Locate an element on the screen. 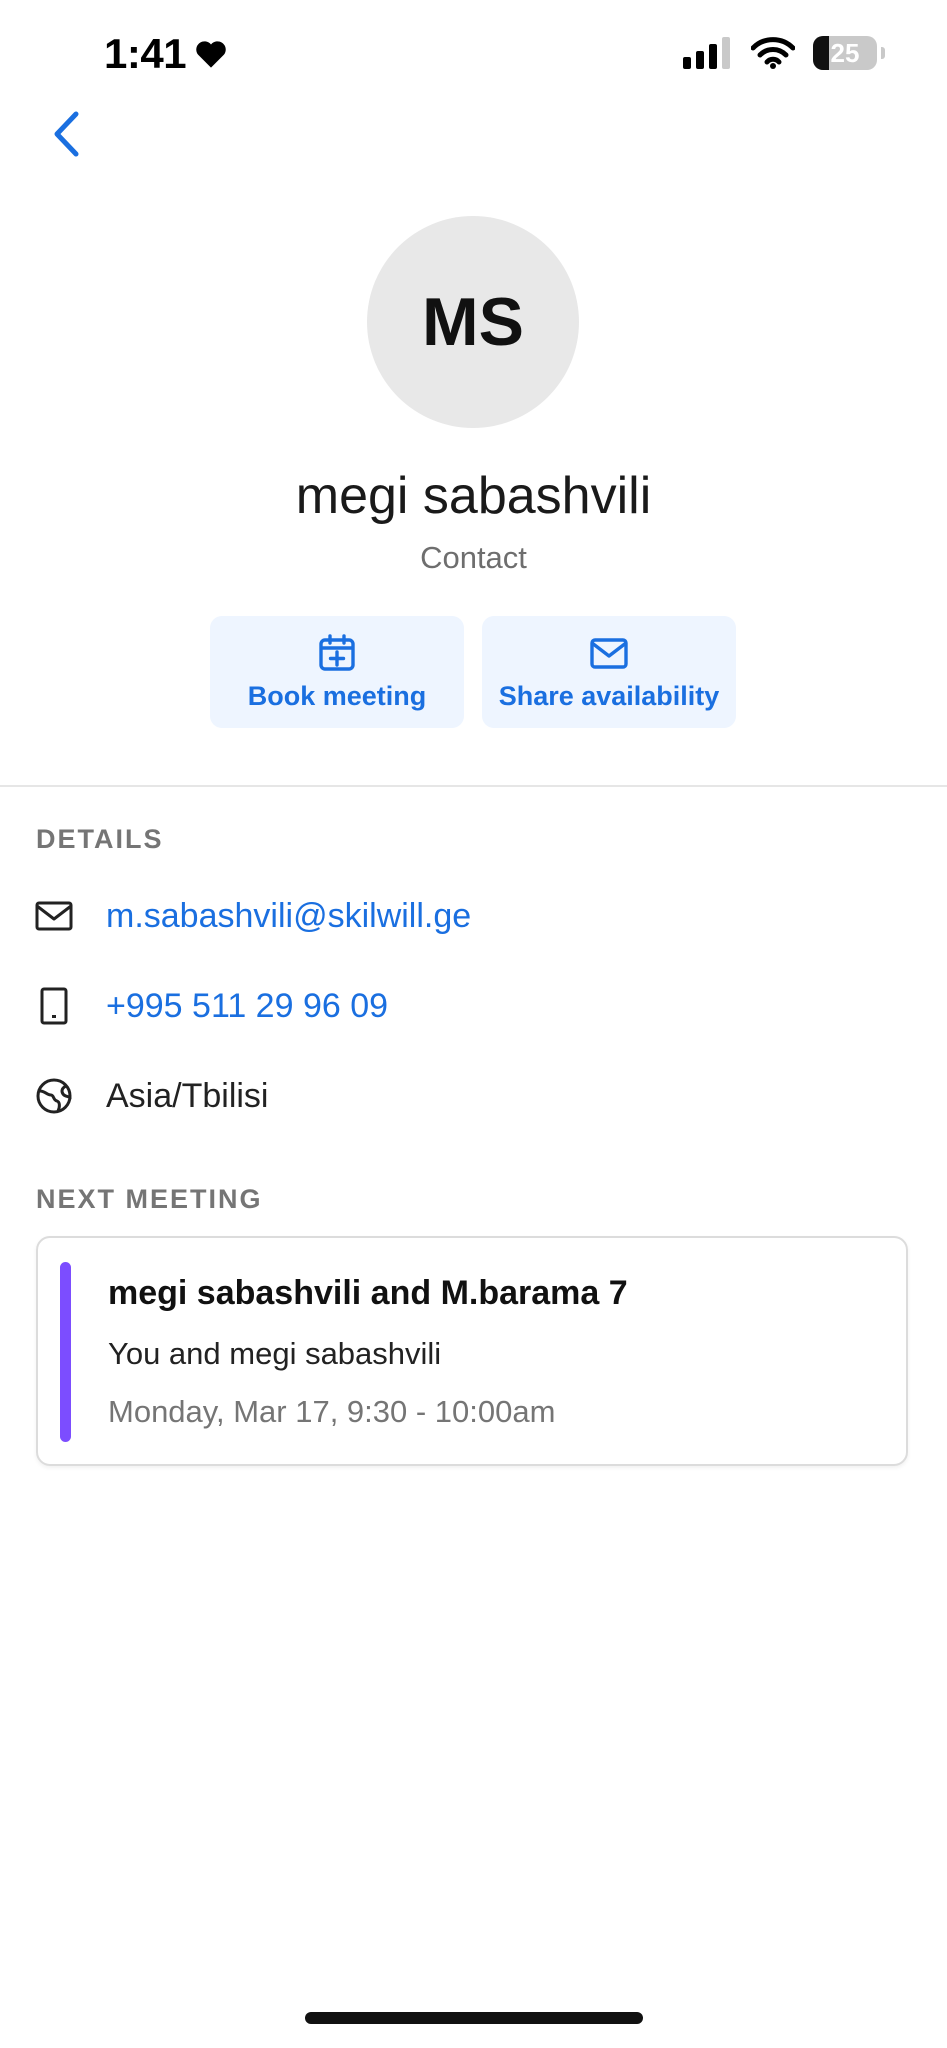 The width and height of the screenshot is (947, 2048). status-time: 1:41 is located at coordinates (166, 54).